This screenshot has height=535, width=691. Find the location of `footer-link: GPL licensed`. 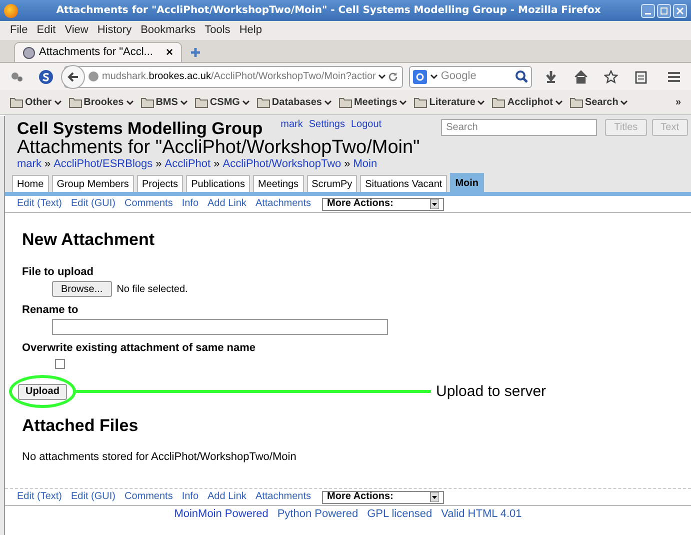

footer-link: GPL licensed is located at coordinates (399, 514).